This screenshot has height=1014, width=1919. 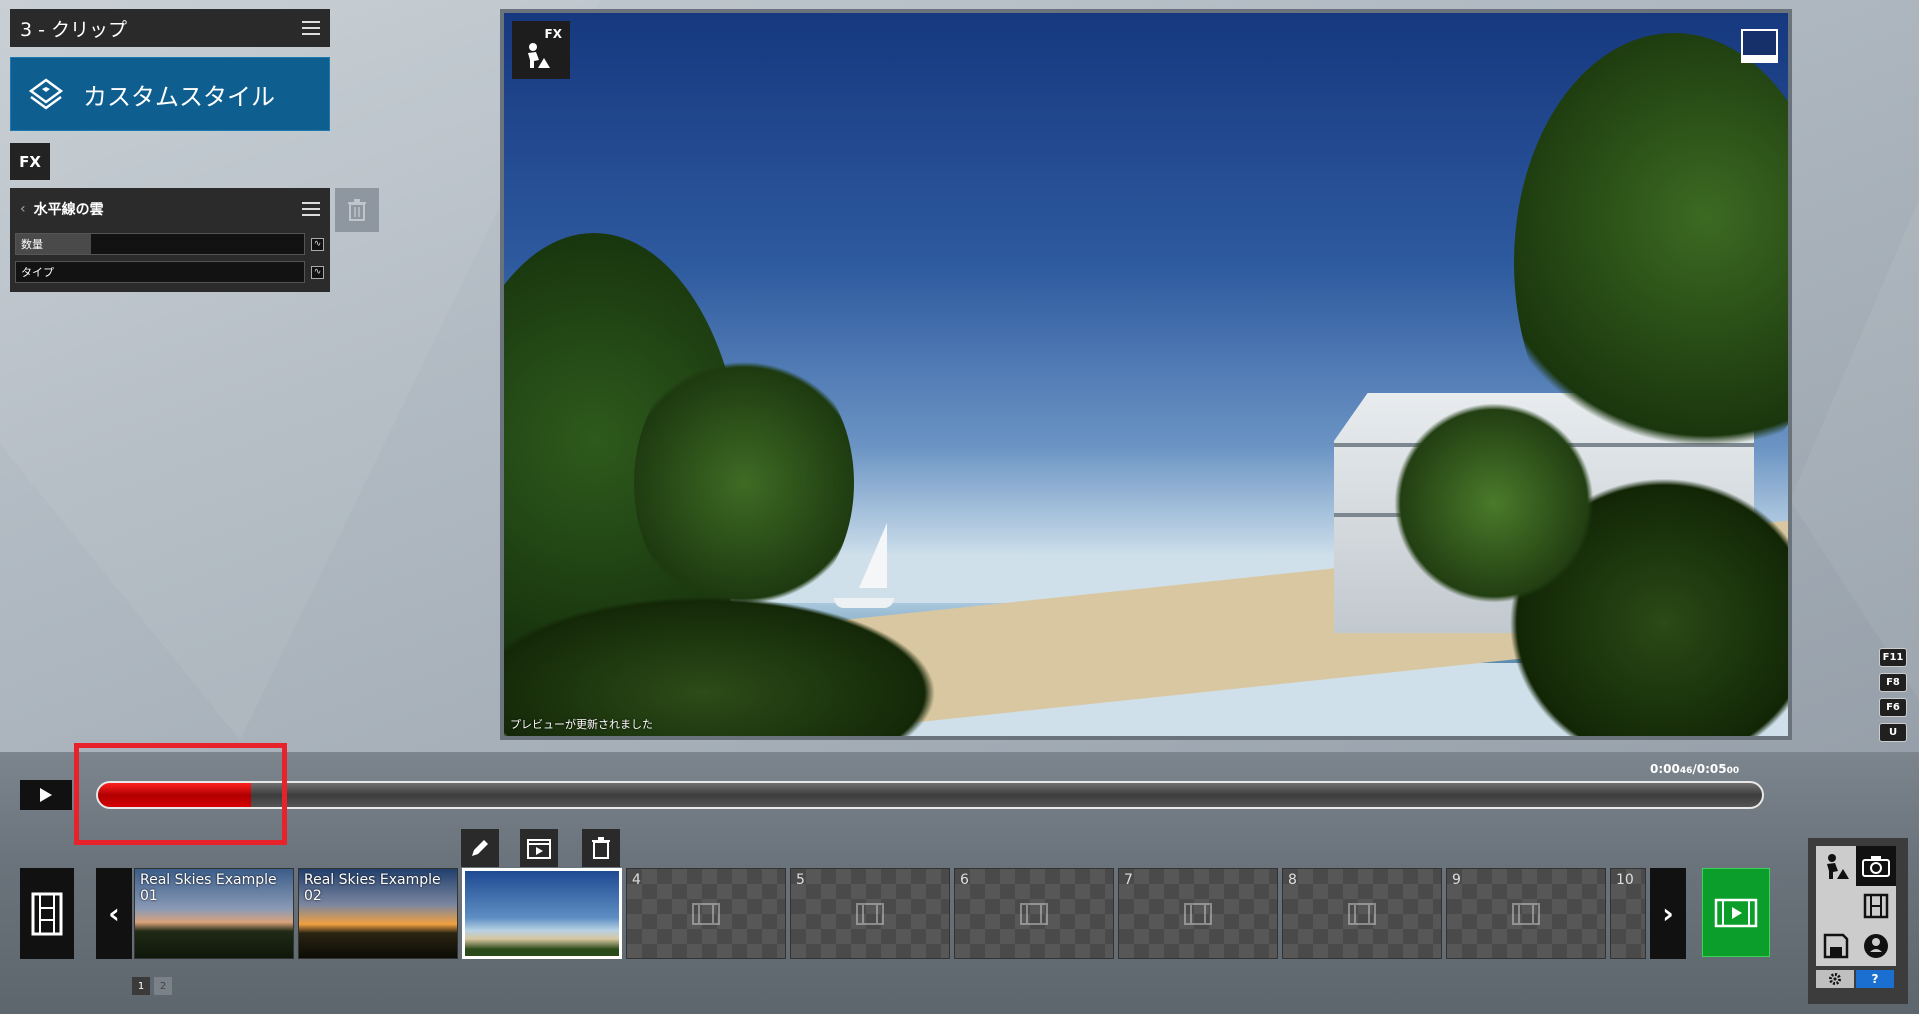 I want to click on fx-tab-label: FX, so click(x=30, y=161).